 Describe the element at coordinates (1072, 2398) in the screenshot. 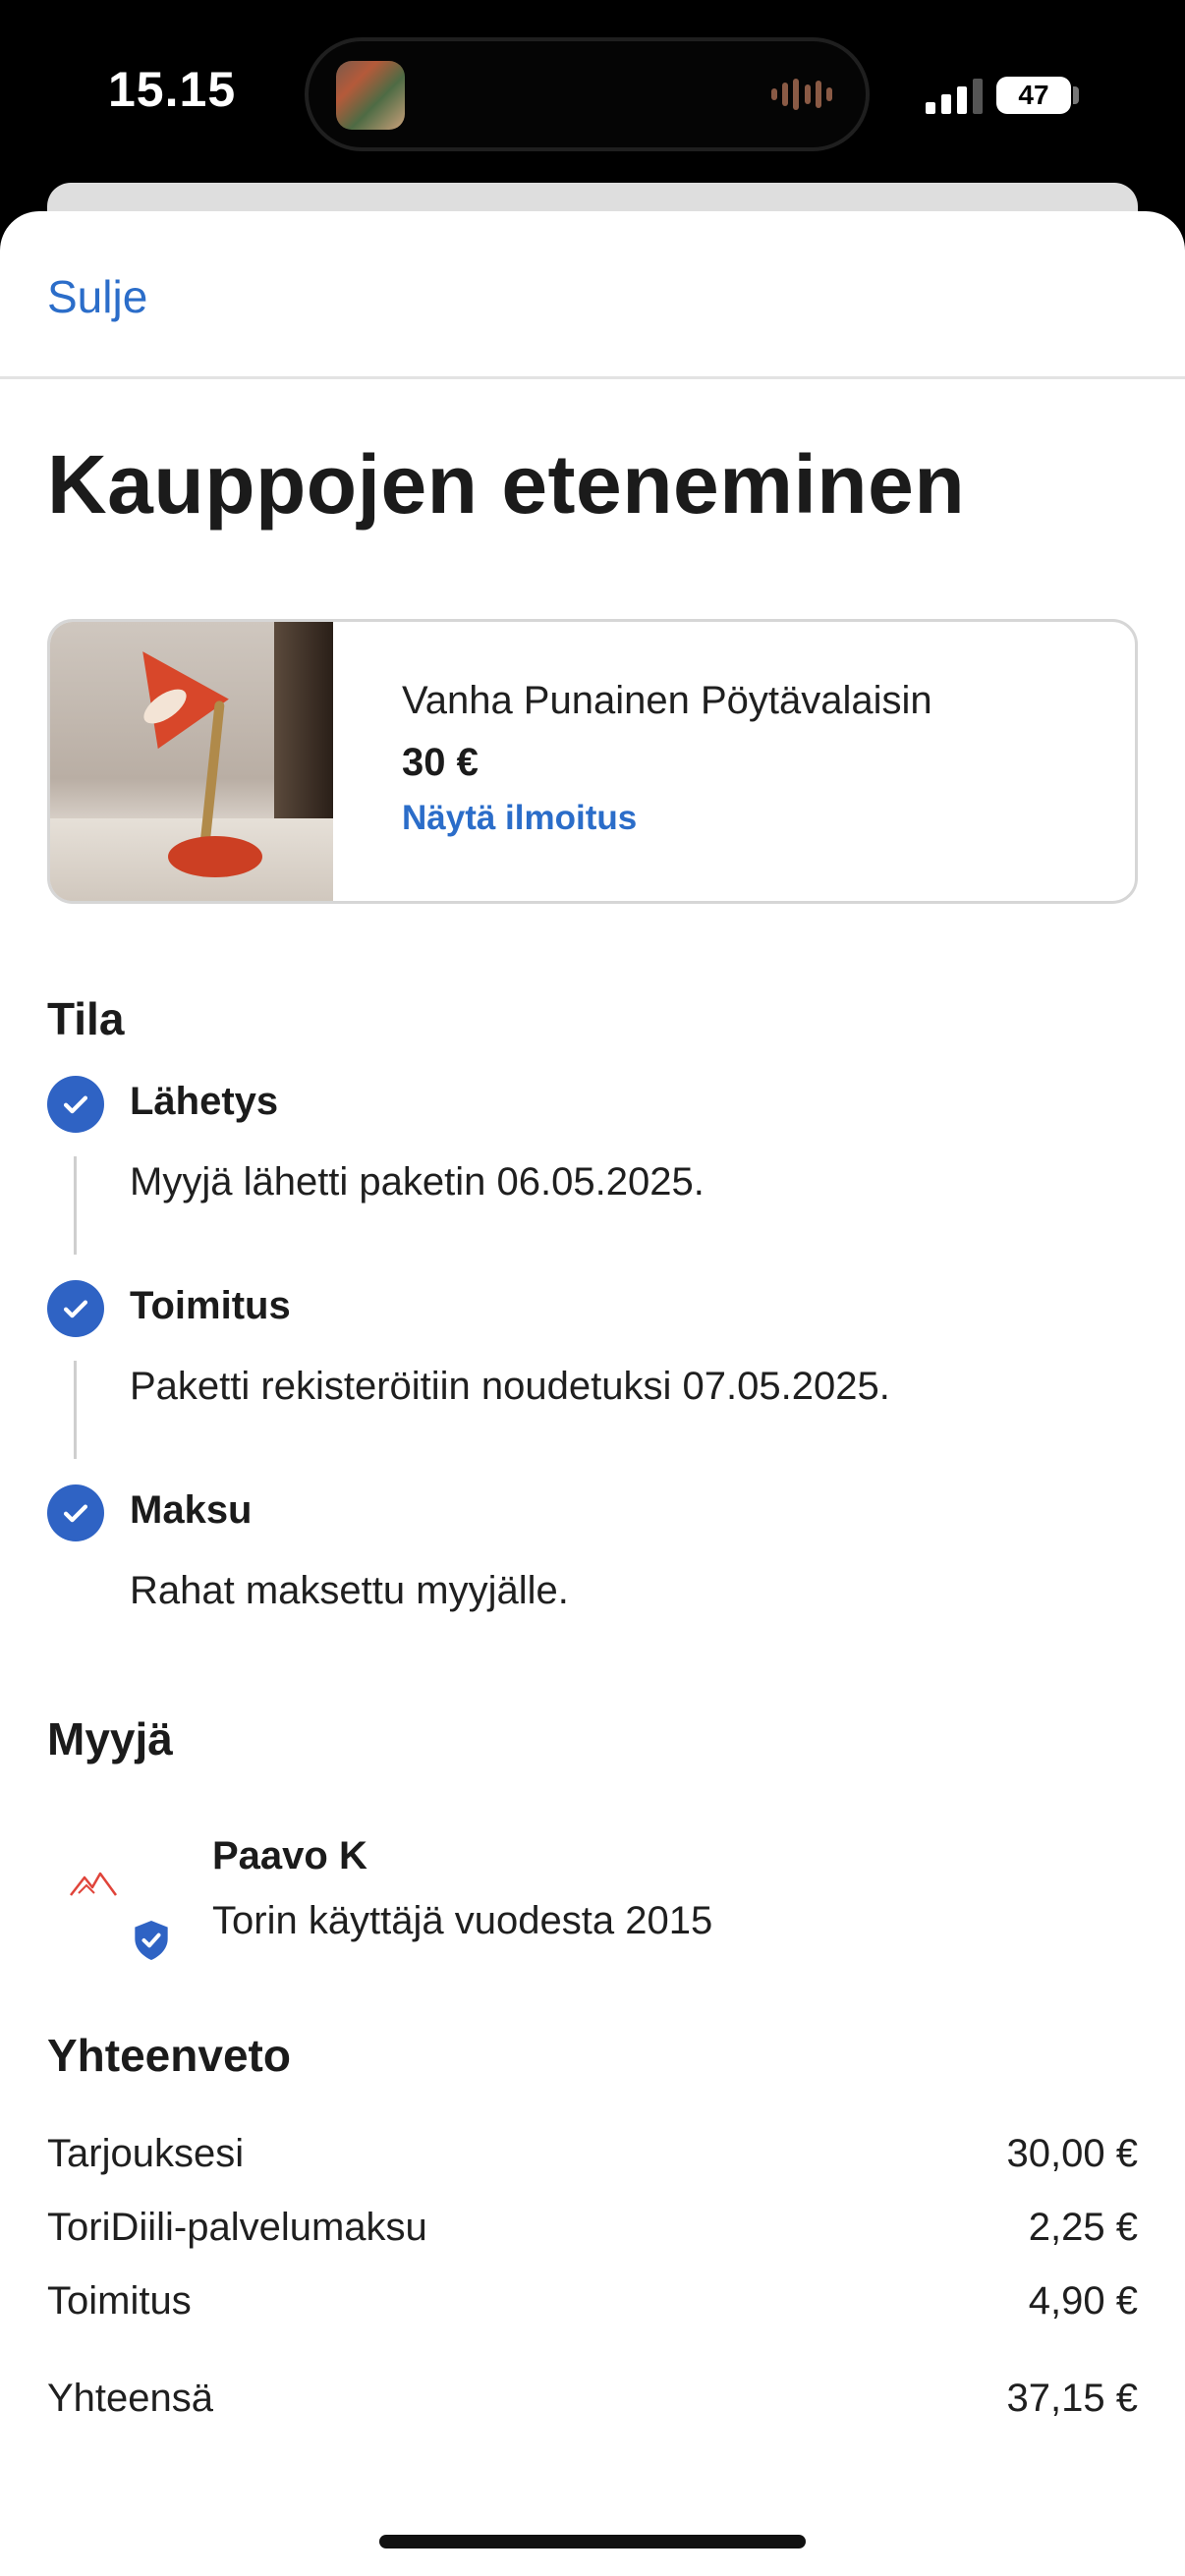

I see `summary-total-value: 37,15 €` at that location.